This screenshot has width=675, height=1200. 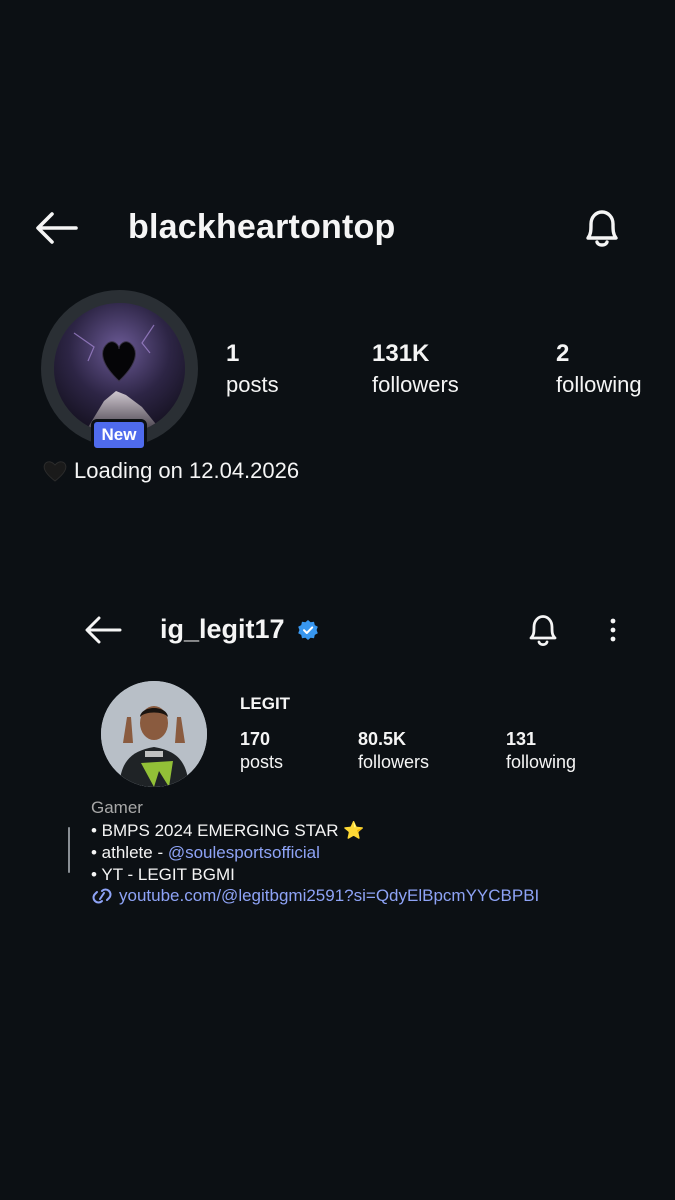 I want to click on edge-decoration, so click(x=69, y=850).